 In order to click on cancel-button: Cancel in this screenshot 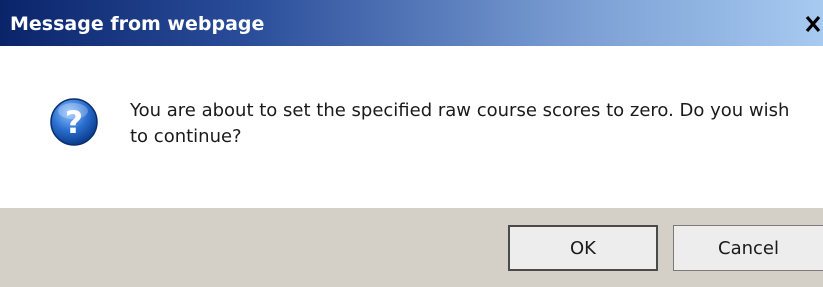, I will do `click(748, 248)`.